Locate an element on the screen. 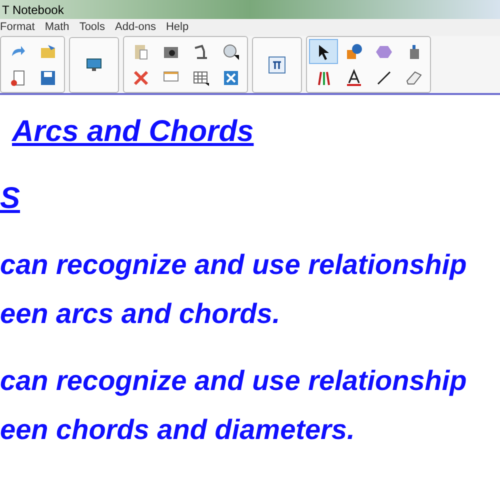 The image size is (500, 500). toolbar-button is located at coordinates (323, 51).